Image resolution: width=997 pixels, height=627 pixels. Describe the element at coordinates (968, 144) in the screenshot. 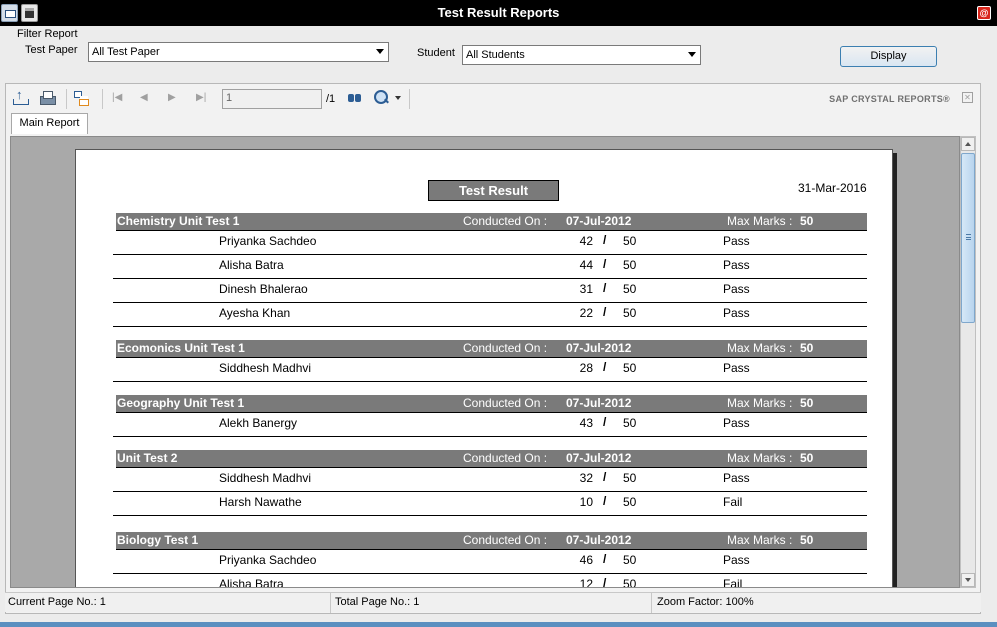

I see `scroll-up-icon` at that location.